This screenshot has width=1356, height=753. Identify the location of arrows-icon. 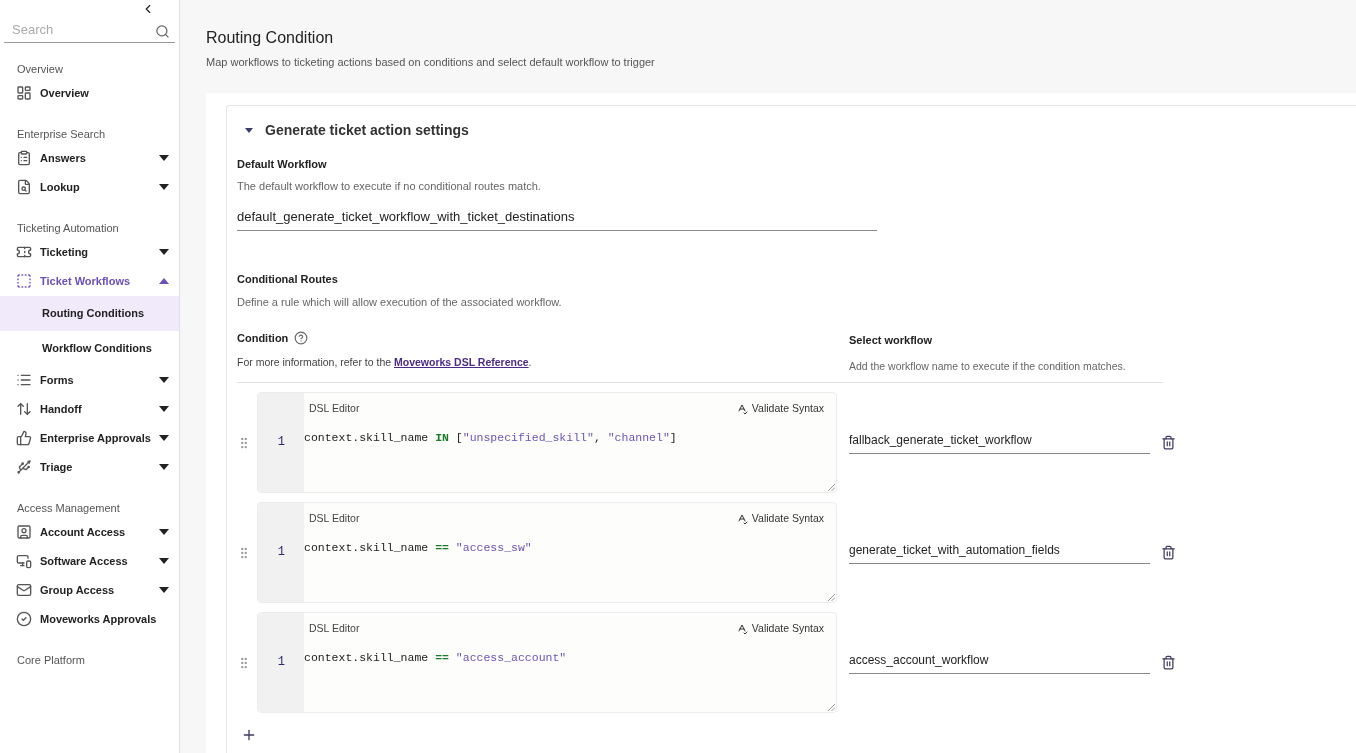
(24, 409).